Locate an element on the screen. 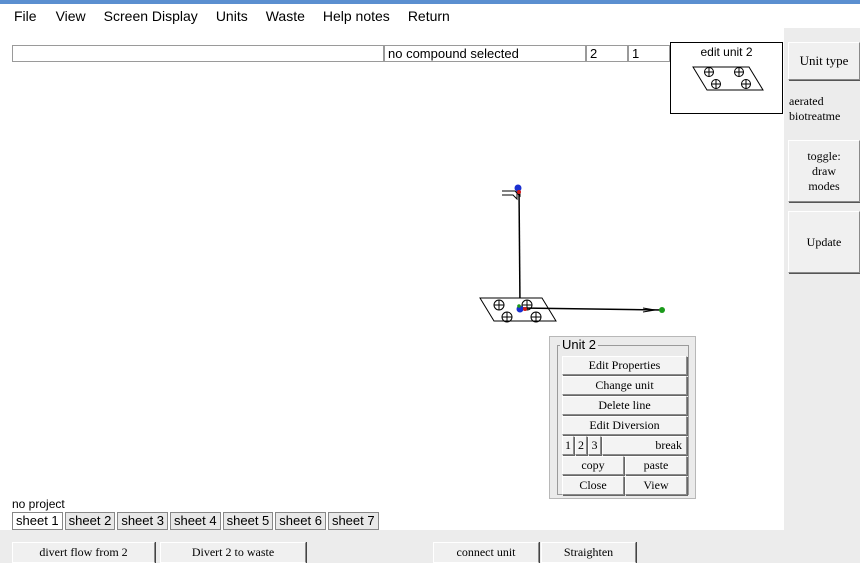 The image size is (860, 563). update-button: Update is located at coordinates (824, 242).